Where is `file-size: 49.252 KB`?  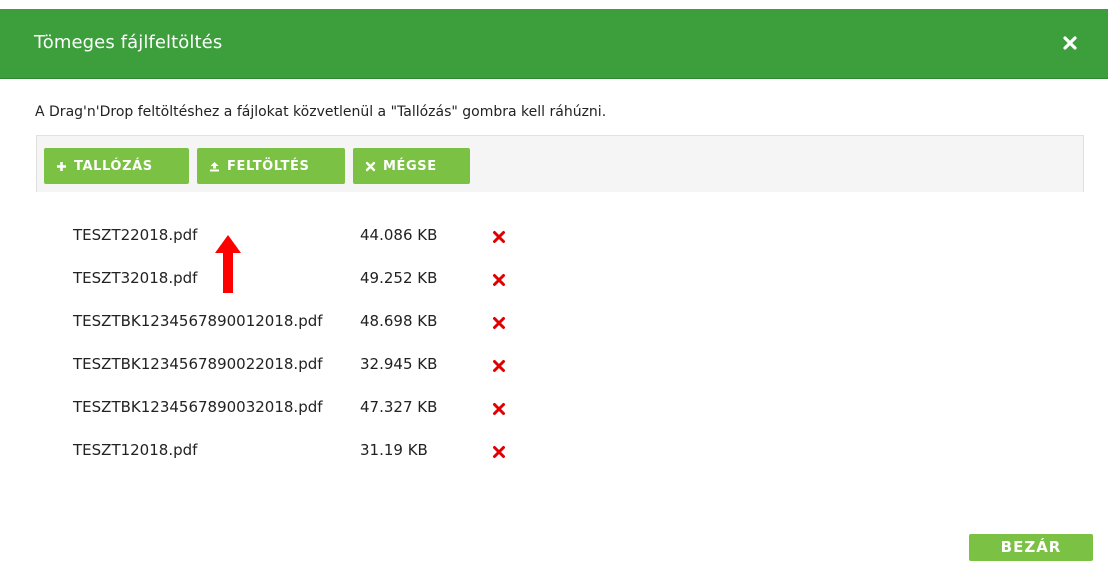
file-size: 49.252 KB is located at coordinates (399, 278).